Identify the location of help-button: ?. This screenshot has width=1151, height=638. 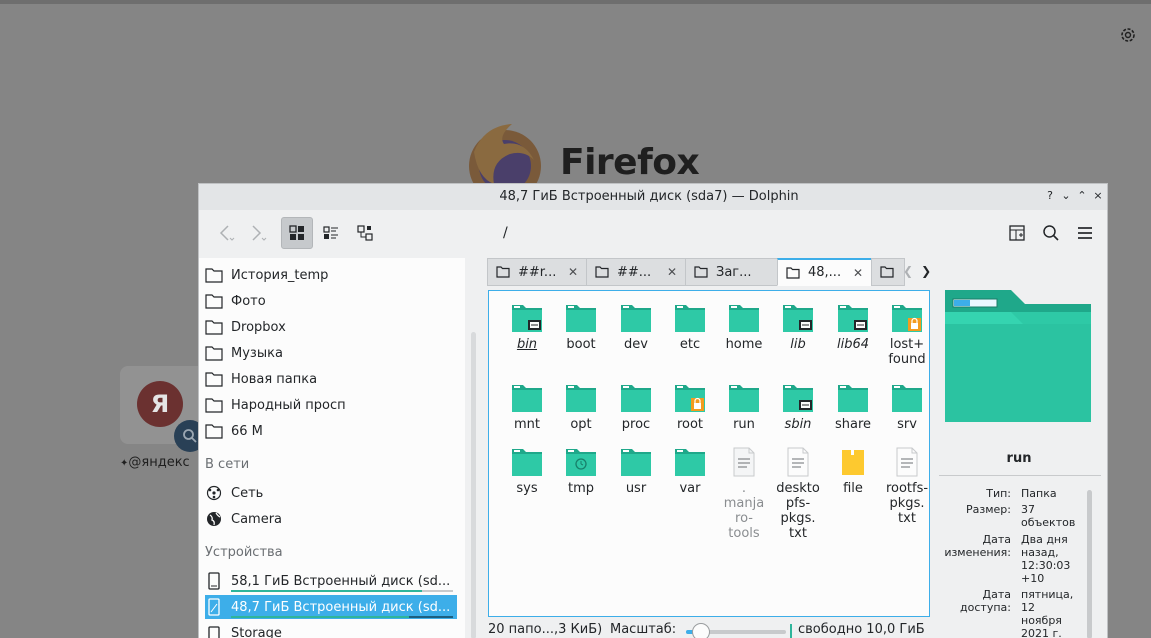
(1050, 195).